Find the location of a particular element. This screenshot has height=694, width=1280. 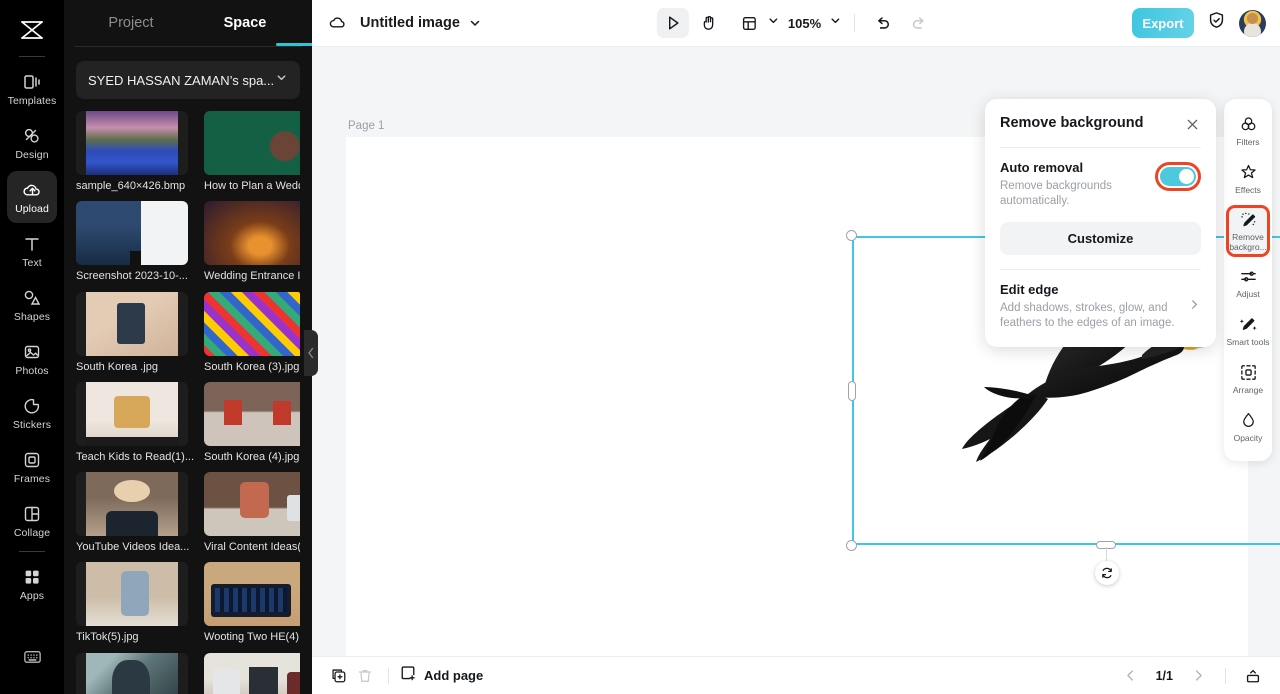

resize-handle-top-left is located at coordinates (851, 235).